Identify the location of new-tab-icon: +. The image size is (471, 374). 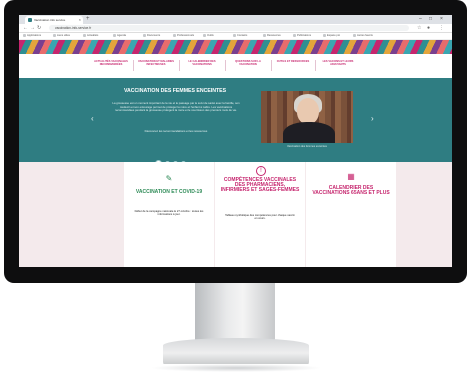
(88, 19).